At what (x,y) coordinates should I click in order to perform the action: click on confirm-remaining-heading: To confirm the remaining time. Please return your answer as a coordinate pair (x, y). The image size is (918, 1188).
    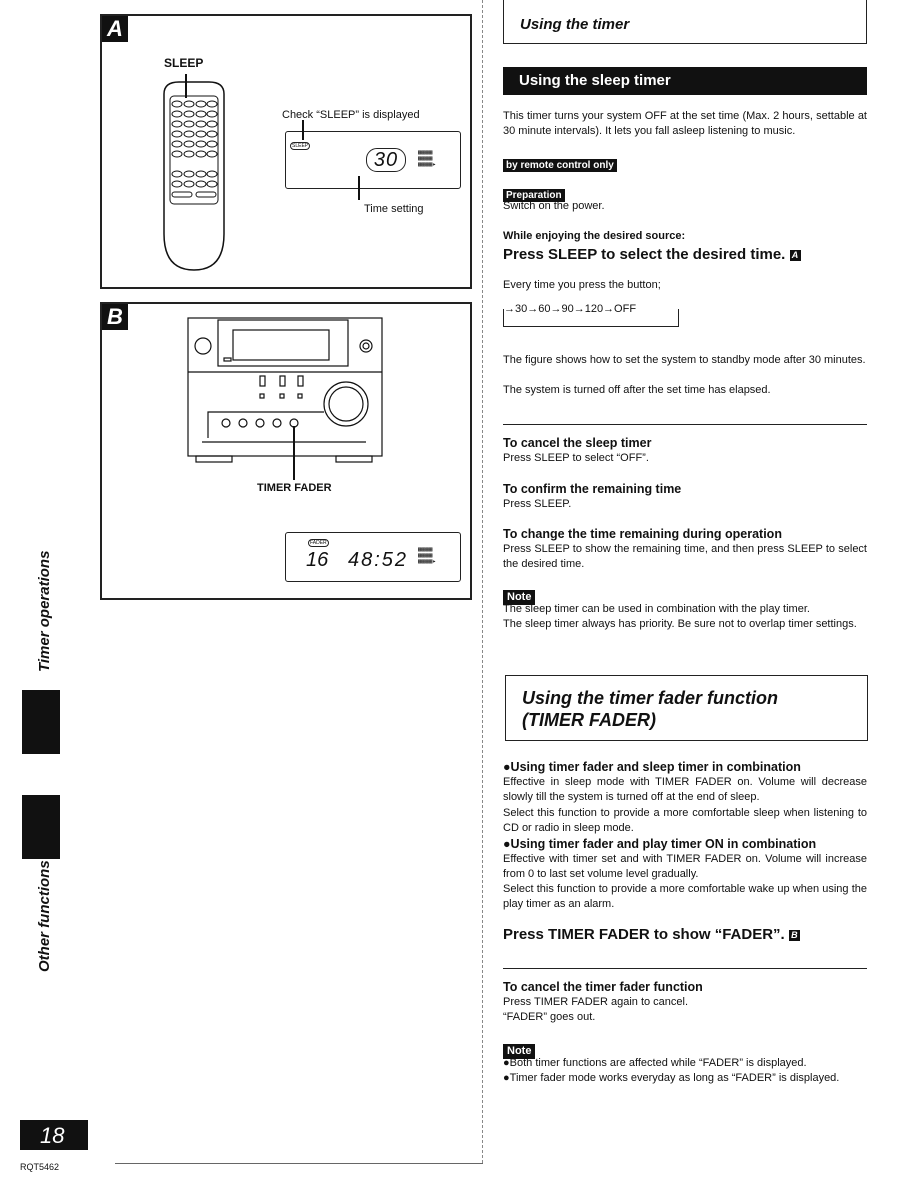
    Looking at the image, I should click on (592, 489).